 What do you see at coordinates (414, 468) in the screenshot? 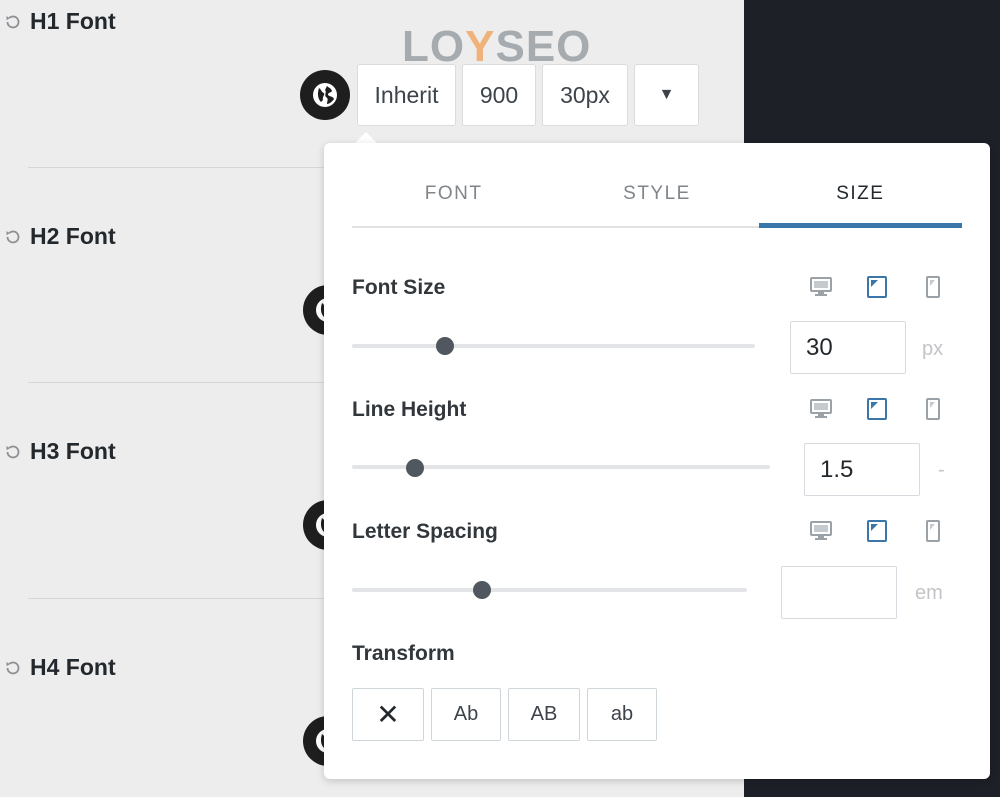
I see `line-height-slider-thumb` at bounding box center [414, 468].